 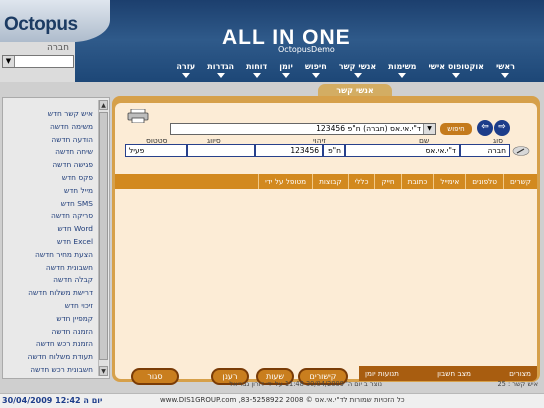 I want to click on id-value: 123456, so click(x=304, y=150).